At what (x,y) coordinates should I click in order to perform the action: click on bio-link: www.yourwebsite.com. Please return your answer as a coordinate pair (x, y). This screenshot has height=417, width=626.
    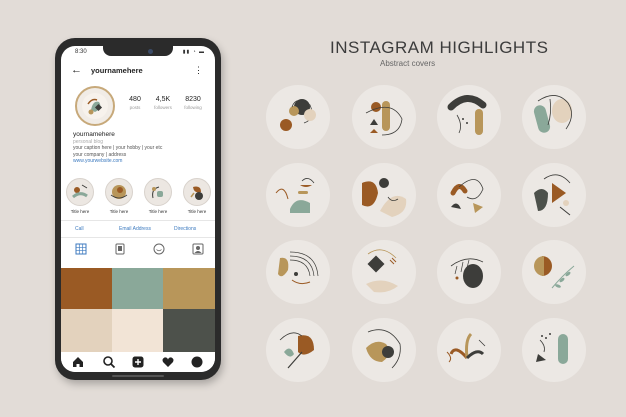
    Looking at the image, I should click on (138, 161).